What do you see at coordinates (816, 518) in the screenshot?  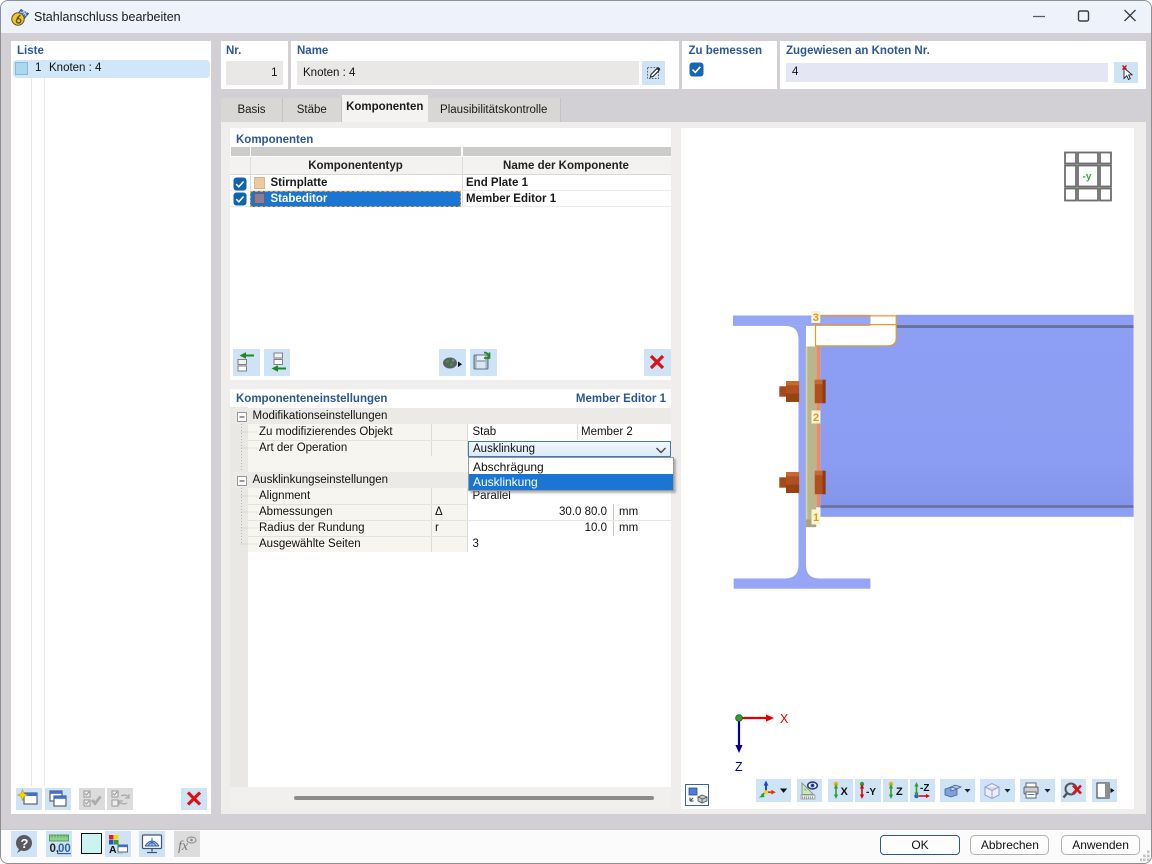 I see `svg-text: 1` at bounding box center [816, 518].